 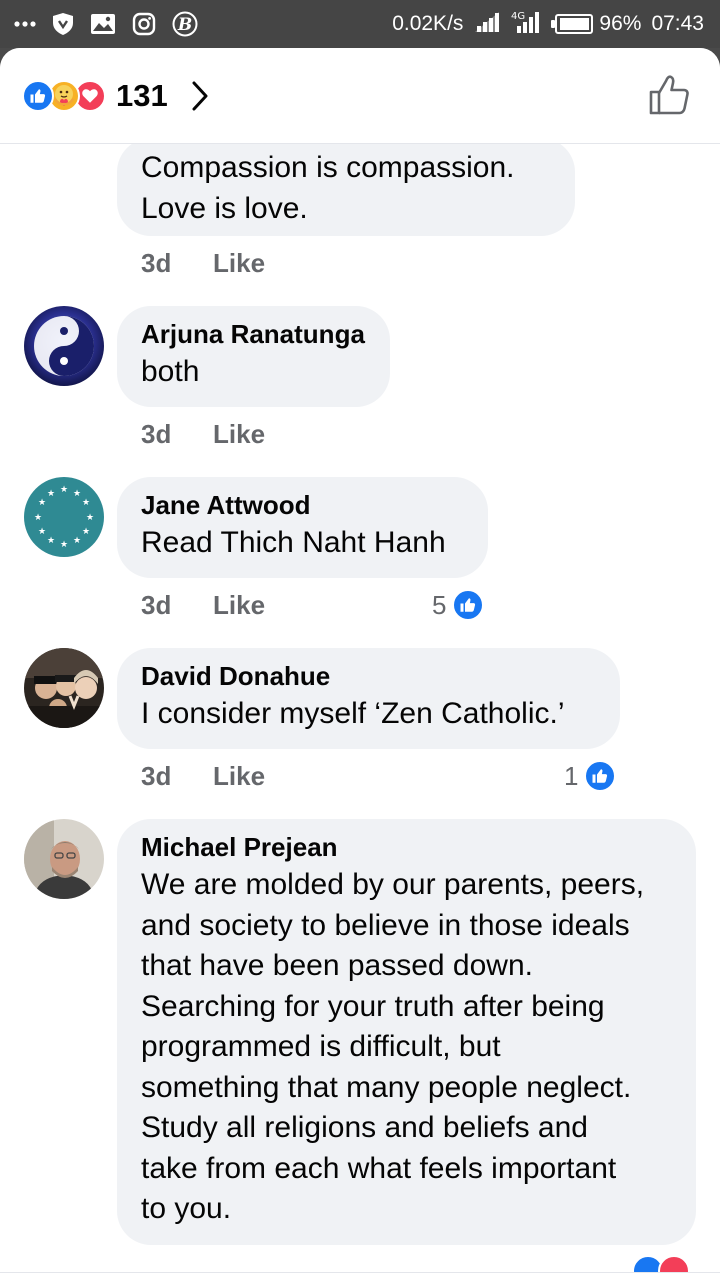 I want to click on status-bar: B 0.02K/s 4G 96% 07:43, so click(x=360, y=24).